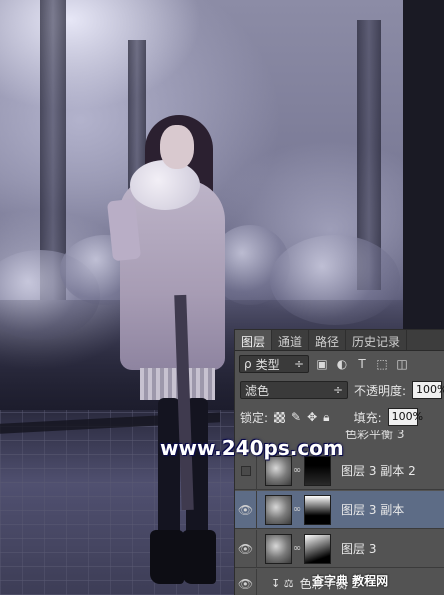  What do you see at coordinates (254, 340) in the screenshot?
I see `tab-layers: 图层` at bounding box center [254, 340].